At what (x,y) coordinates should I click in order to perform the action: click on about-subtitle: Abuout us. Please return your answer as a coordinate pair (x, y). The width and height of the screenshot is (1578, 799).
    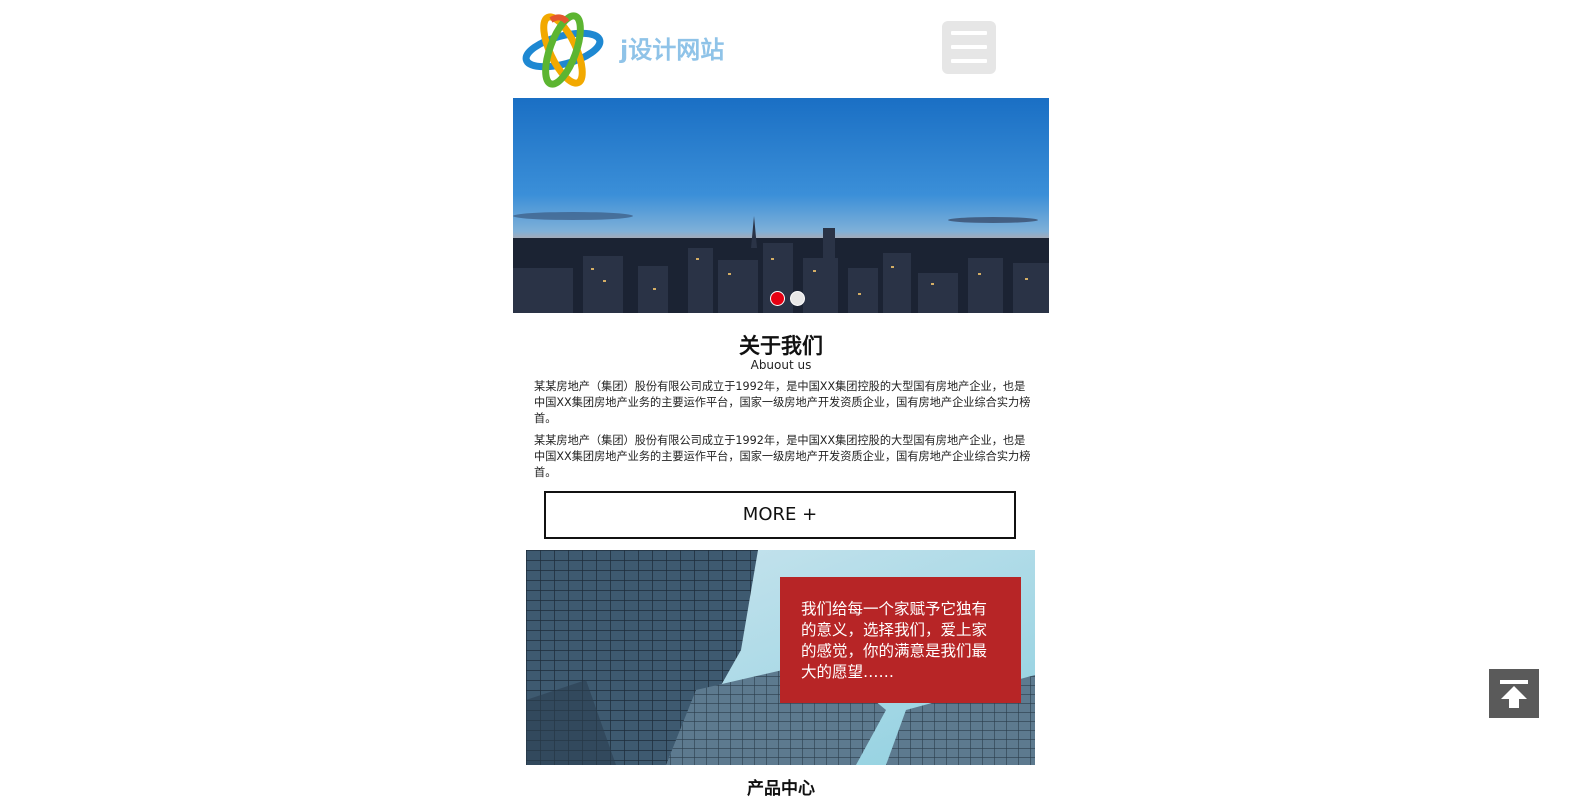
    Looking at the image, I should click on (781, 365).